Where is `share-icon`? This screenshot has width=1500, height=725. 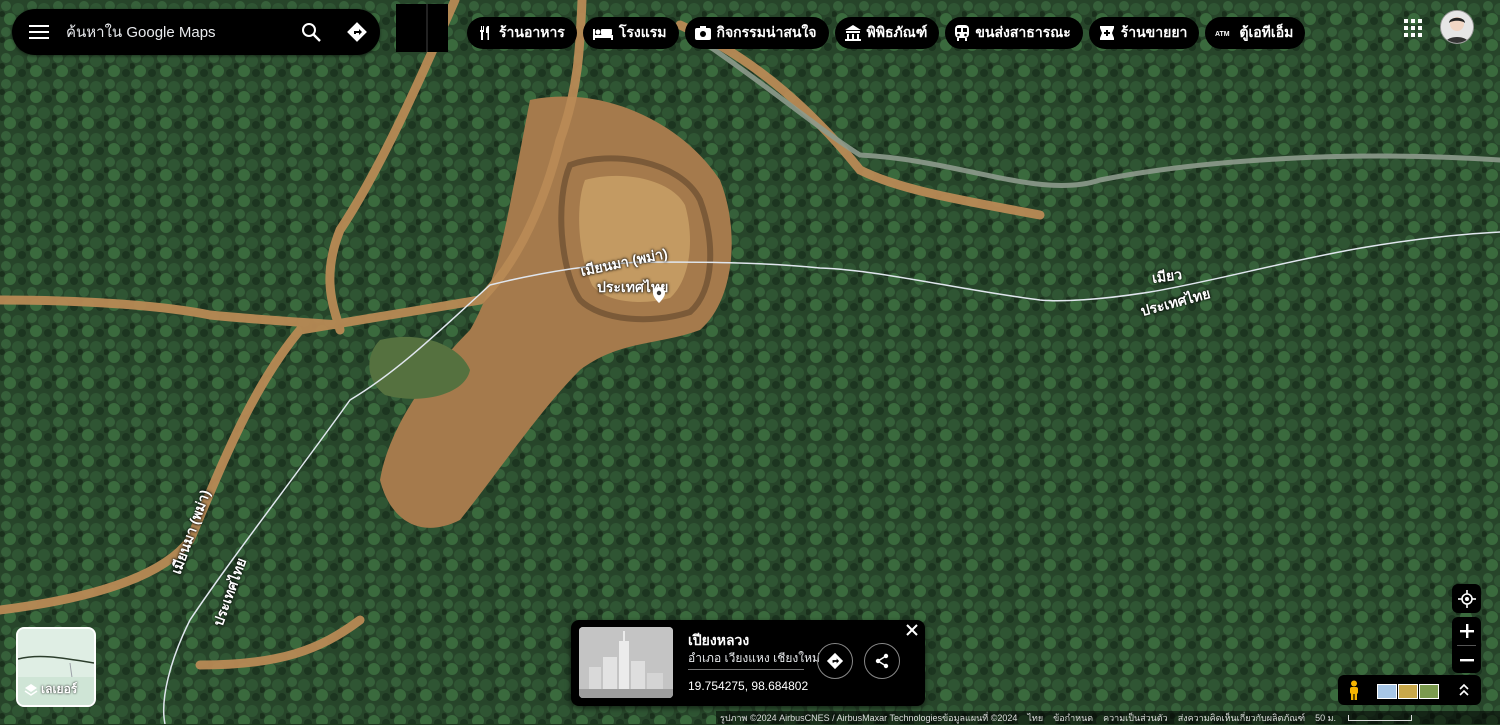 share-icon is located at coordinates (882, 661).